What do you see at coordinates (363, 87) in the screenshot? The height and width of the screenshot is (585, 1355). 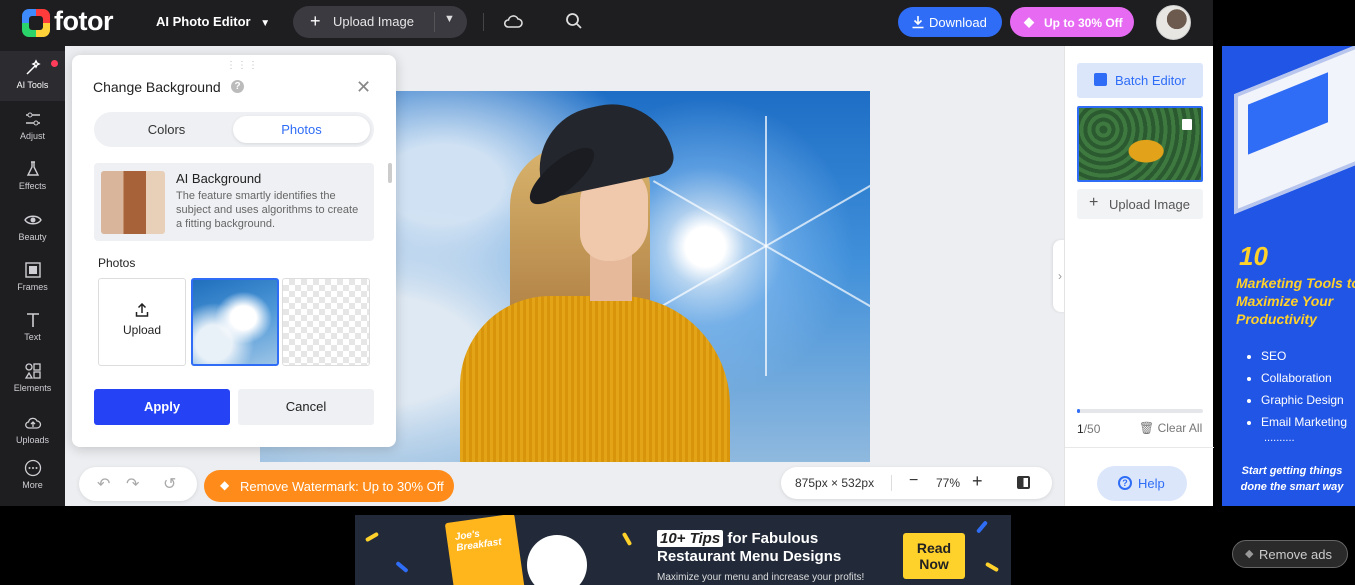 I see `close-icon: ✕` at bounding box center [363, 87].